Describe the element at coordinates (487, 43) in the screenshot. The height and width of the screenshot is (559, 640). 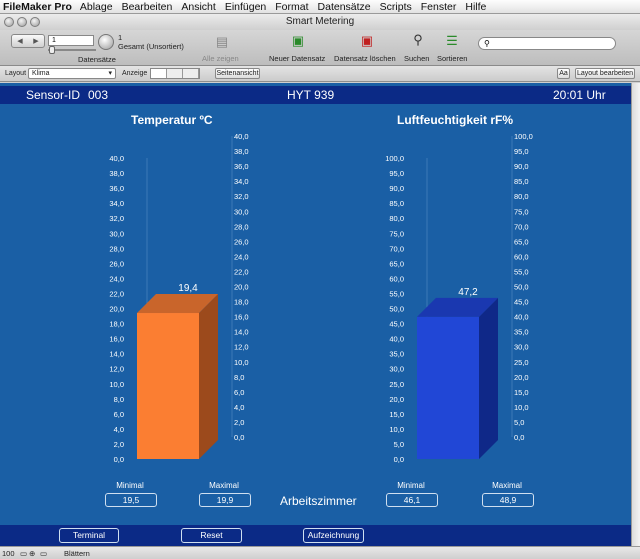
I see `search-icon: ⚲` at that location.